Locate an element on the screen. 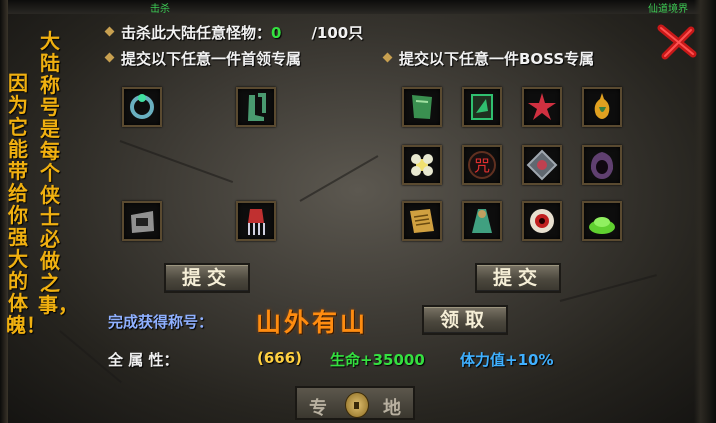 The image size is (716, 423). gem-box-icon is located at coordinates (542, 165).